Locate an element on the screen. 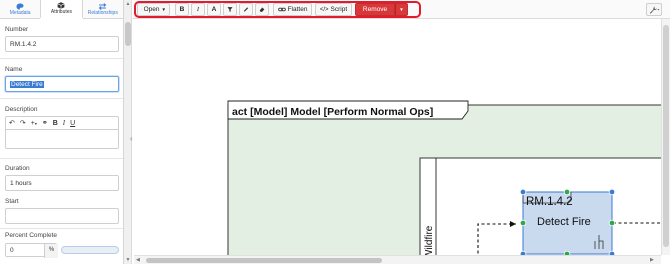 The image size is (670, 264). wrench-icon is located at coordinates (654, 10).